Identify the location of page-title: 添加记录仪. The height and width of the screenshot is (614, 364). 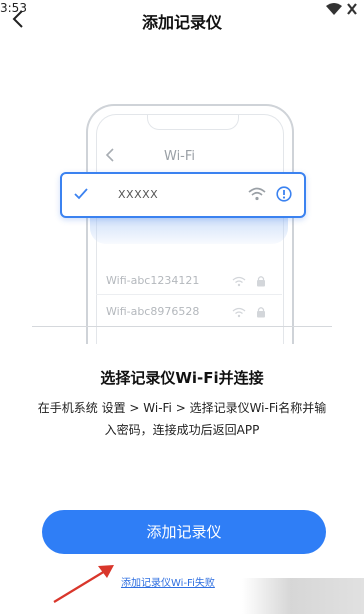
(181, 22).